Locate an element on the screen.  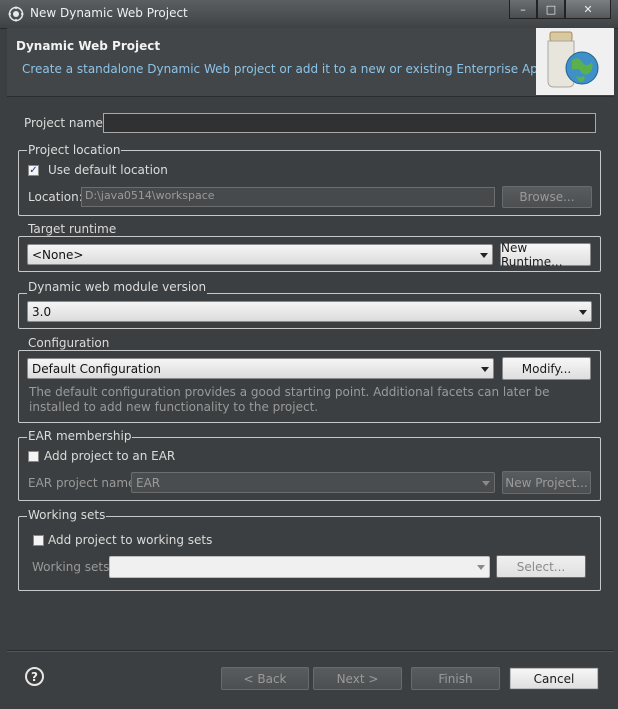
working-sets-label: Working sets: is located at coordinates (73, 567).